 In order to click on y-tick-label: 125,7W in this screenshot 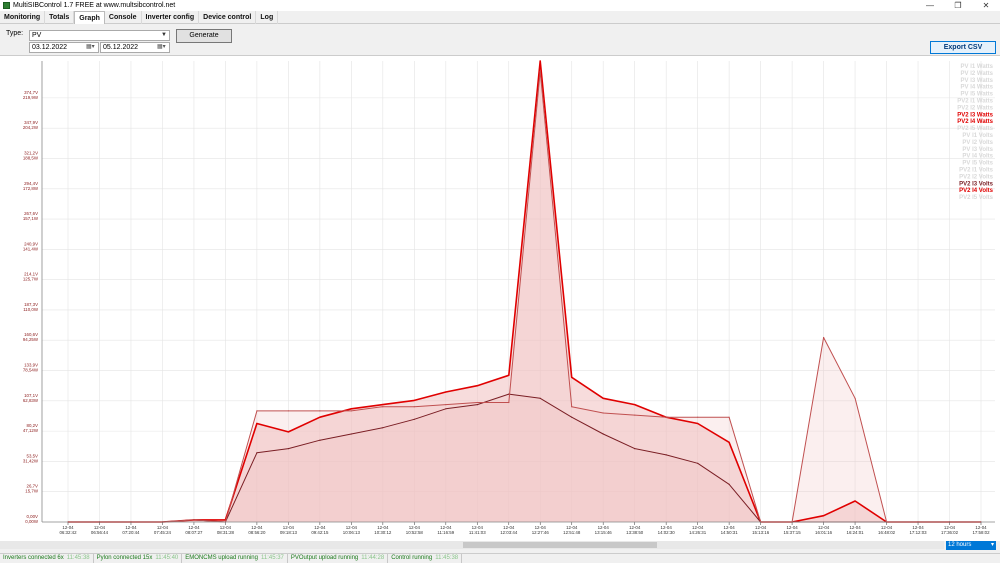, I will do `click(31, 279)`.